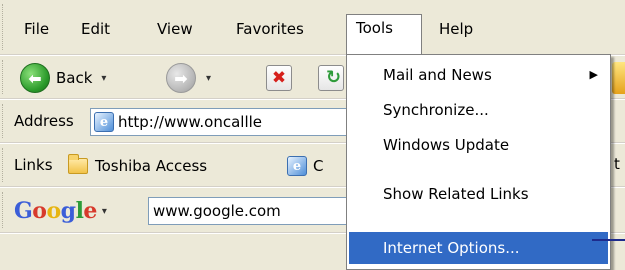  I want to click on menu-item-label: Show Related Links, so click(456, 194).